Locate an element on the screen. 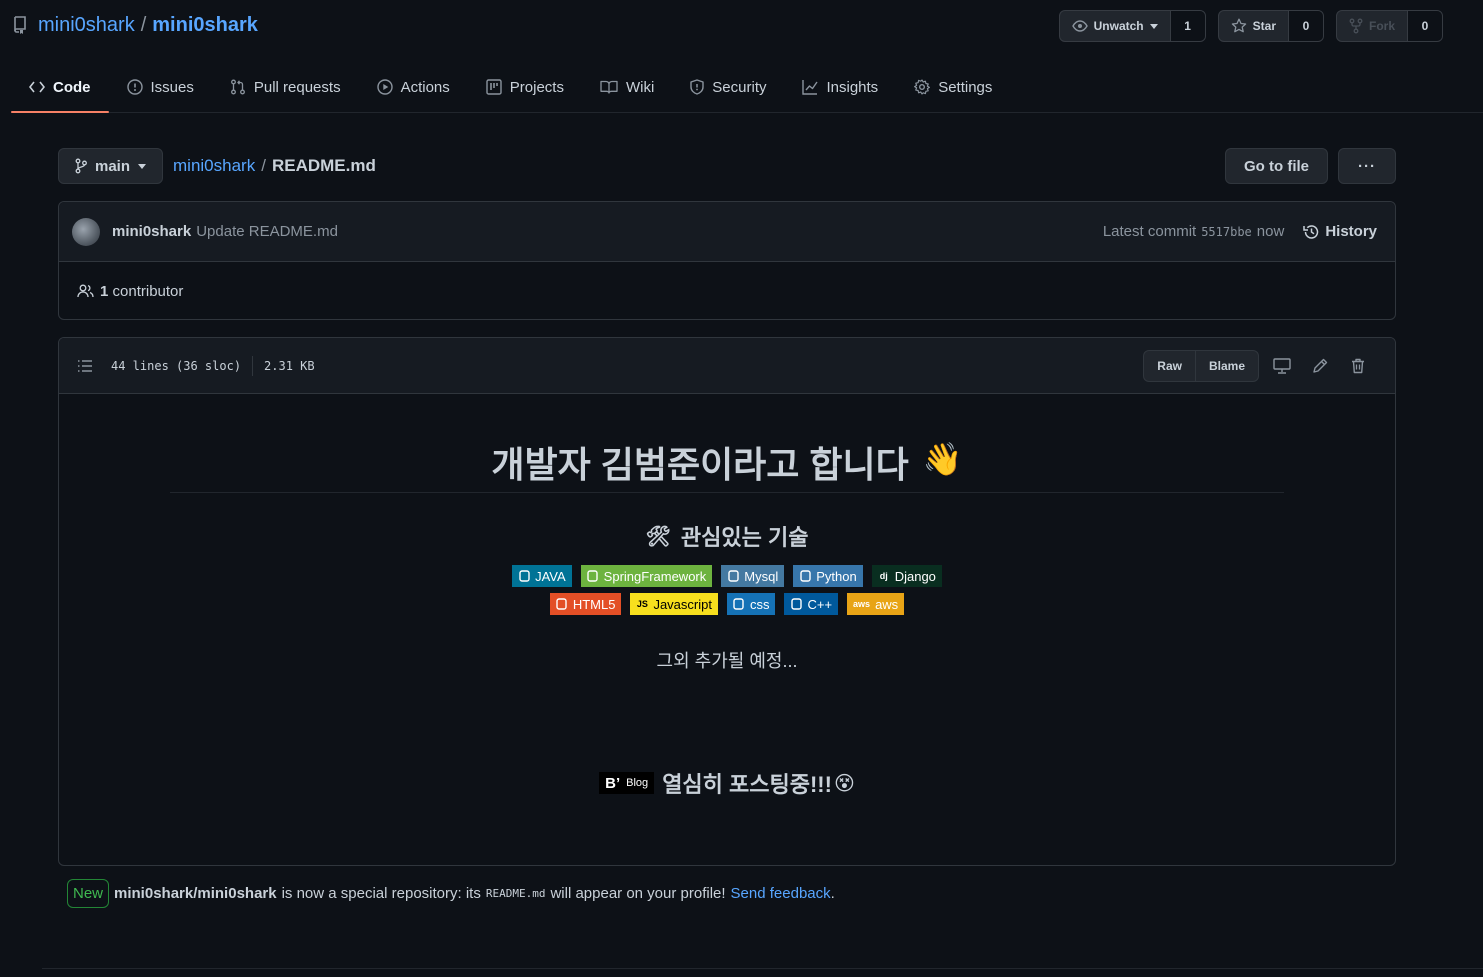  blog-line: B’ Blog 열심히 포스팅중!!! 😵 is located at coordinates (727, 783).